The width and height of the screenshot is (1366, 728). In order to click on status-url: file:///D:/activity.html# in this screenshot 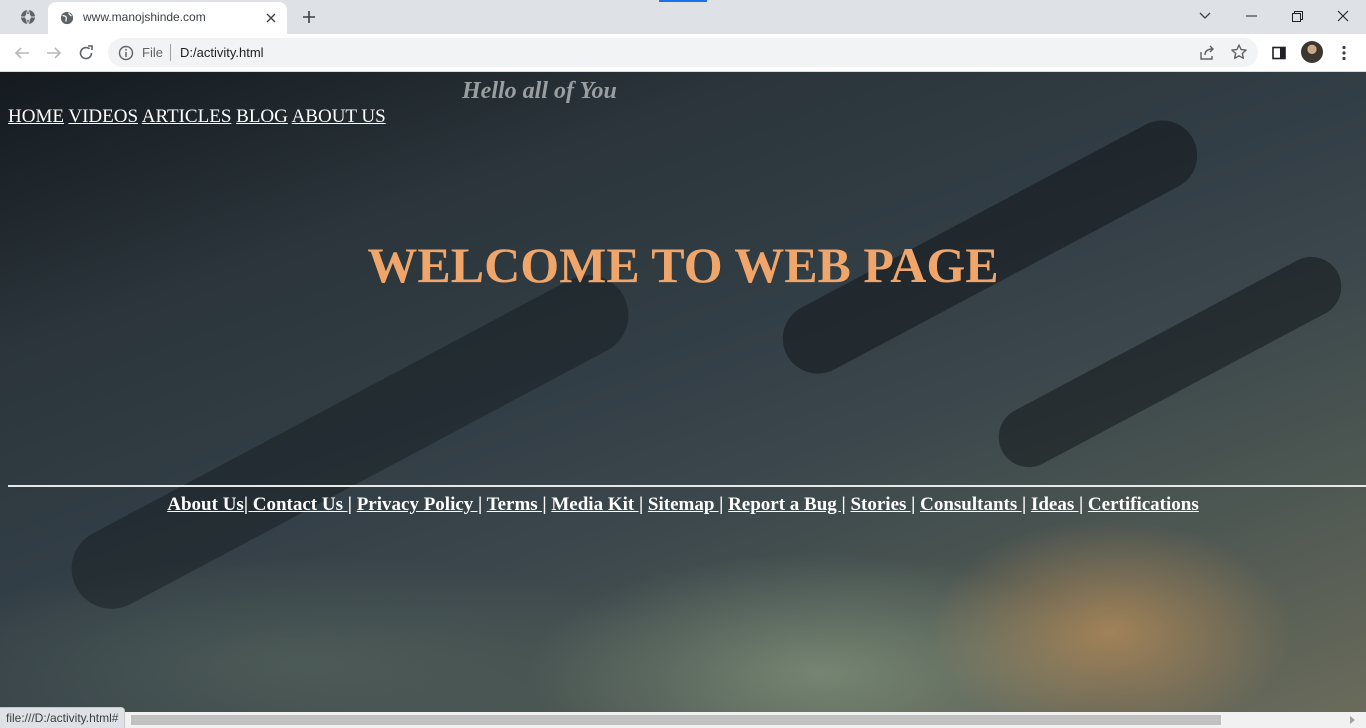, I will do `click(62, 718)`.